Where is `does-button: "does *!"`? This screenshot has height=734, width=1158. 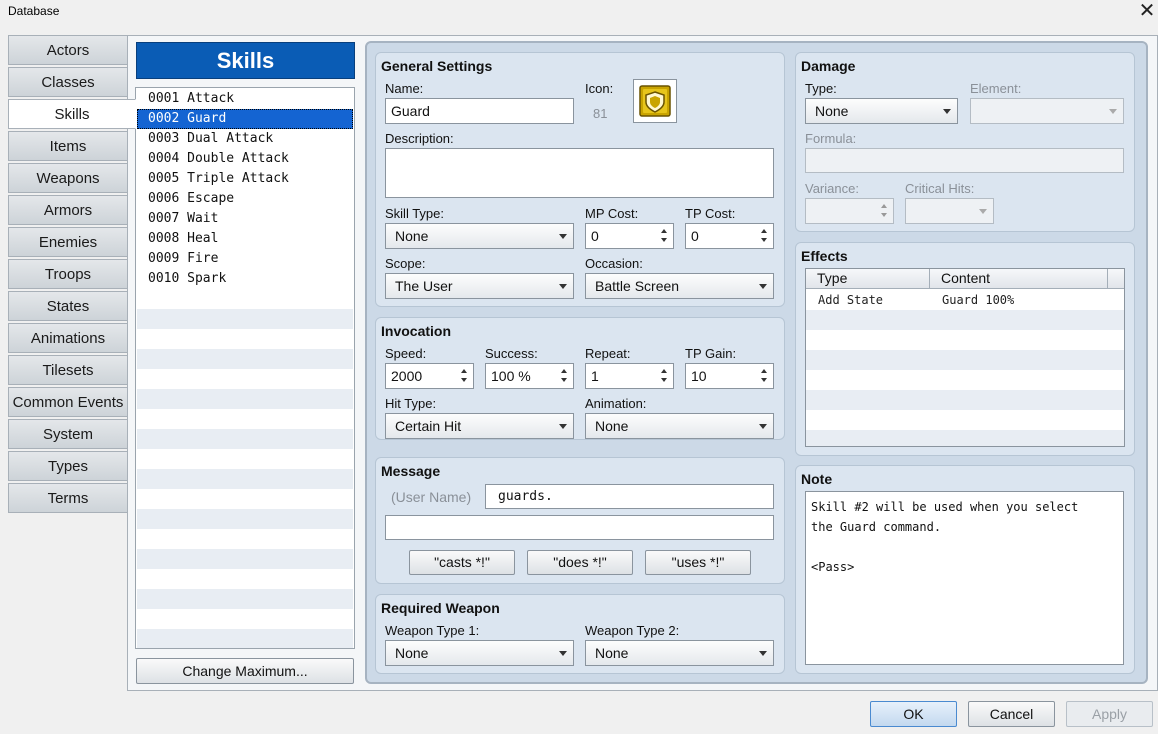
does-button: "does *!" is located at coordinates (580, 562).